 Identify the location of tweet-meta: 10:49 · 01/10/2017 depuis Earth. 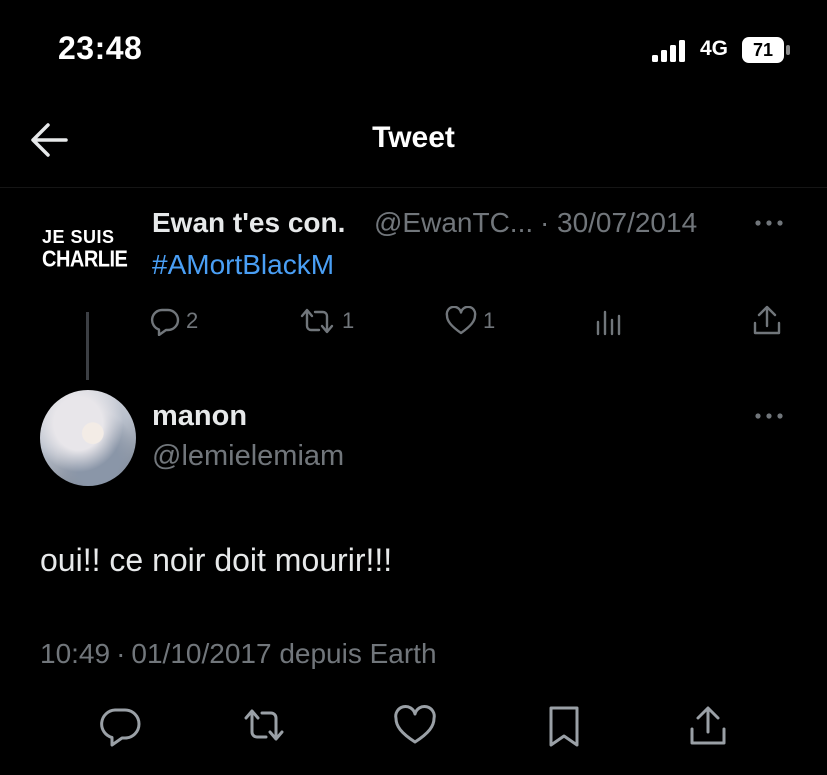
(241, 654).